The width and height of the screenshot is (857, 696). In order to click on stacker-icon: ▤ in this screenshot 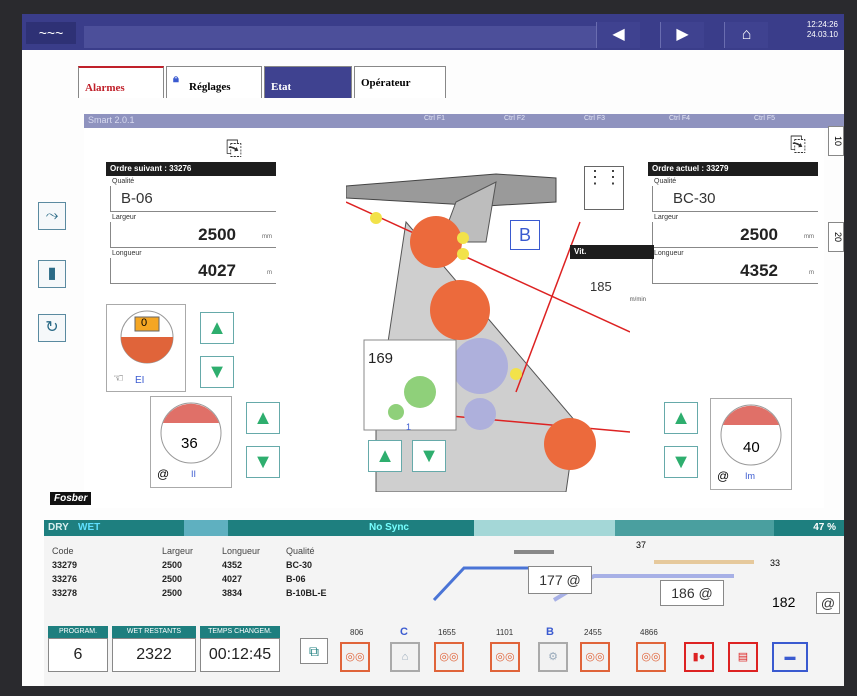, I will do `click(743, 657)`.